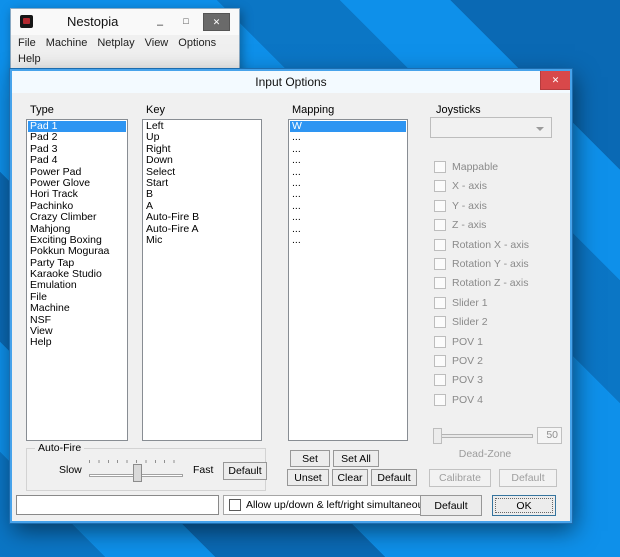 The width and height of the screenshot is (620, 557). What do you see at coordinates (157, 43) in the screenshot?
I see `menu-item: View` at bounding box center [157, 43].